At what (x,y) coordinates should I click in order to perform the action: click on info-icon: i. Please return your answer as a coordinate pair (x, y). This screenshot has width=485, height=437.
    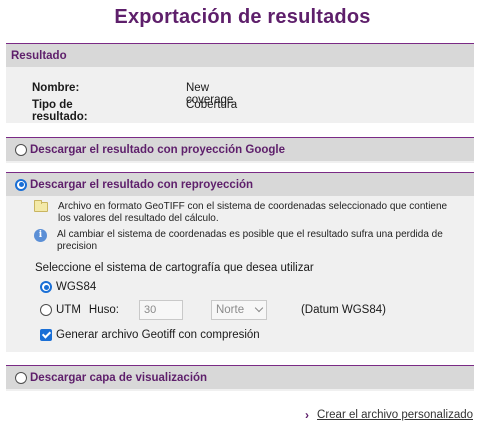
    Looking at the image, I should click on (40, 235).